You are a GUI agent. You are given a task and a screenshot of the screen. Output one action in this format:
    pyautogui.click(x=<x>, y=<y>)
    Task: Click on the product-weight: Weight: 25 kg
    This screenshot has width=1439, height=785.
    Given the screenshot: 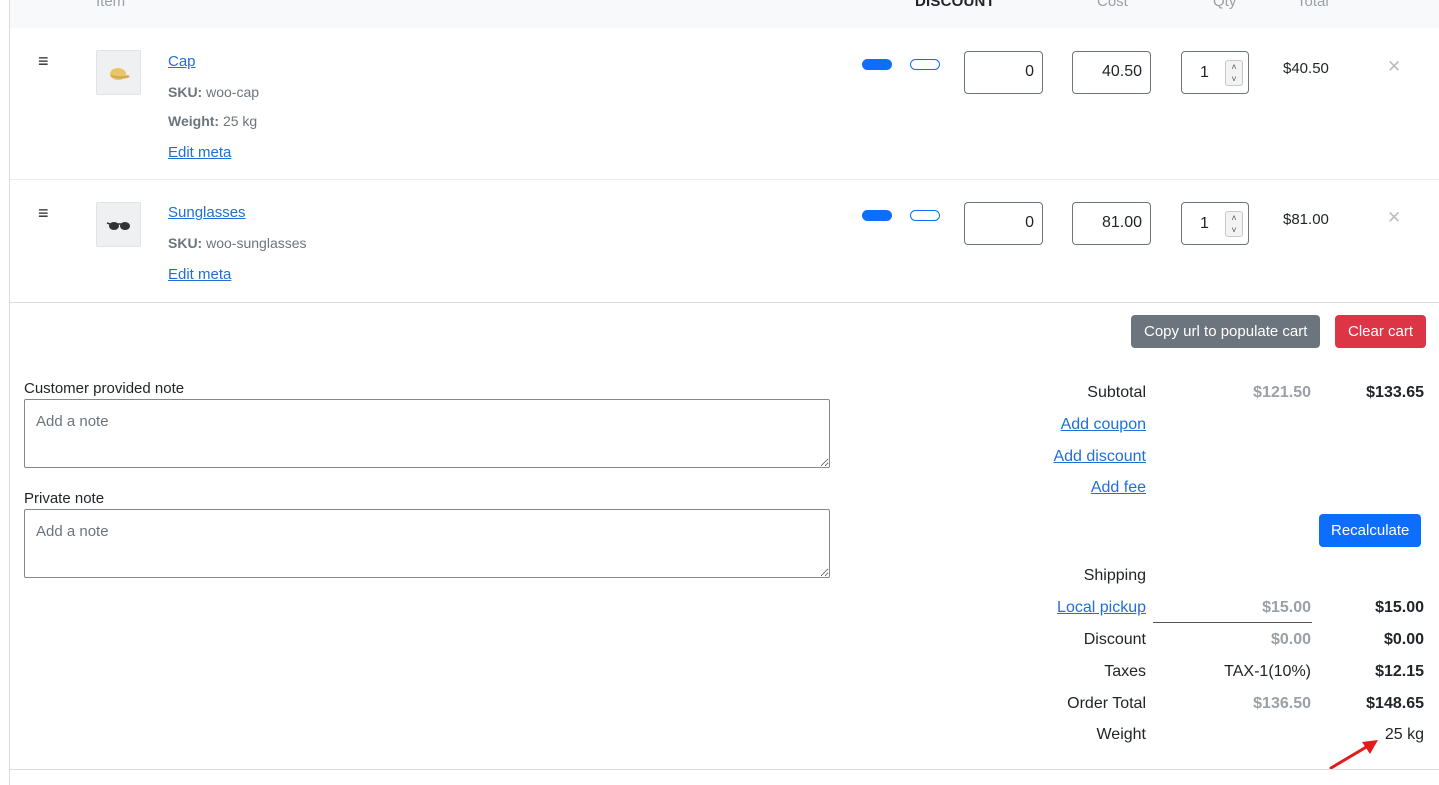 What is the action you would take?
    pyautogui.click(x=212, y=121)
    